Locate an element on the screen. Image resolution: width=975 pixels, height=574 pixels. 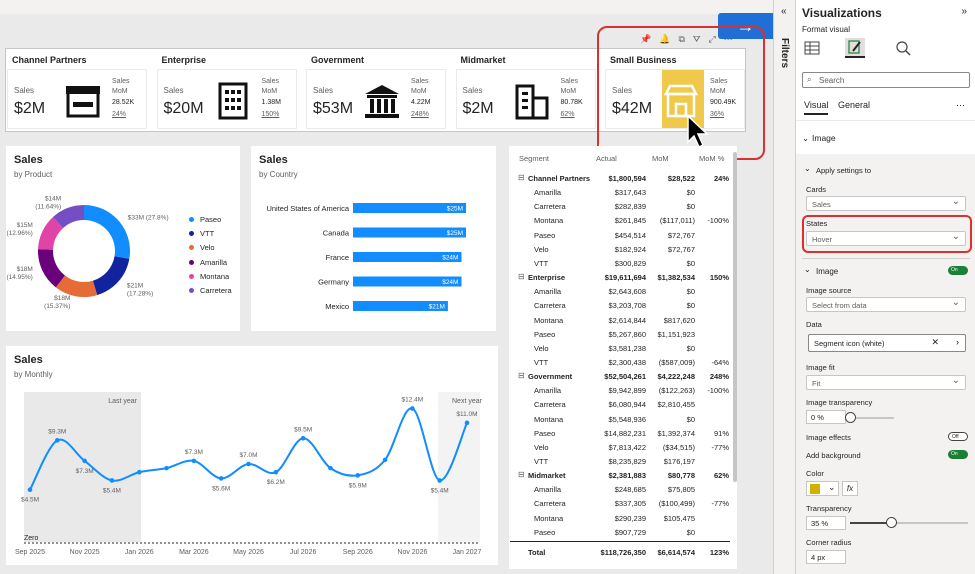
card-body: Sales $2M Sales MoM 28.52K 24% is located at coordinates (77, 99).